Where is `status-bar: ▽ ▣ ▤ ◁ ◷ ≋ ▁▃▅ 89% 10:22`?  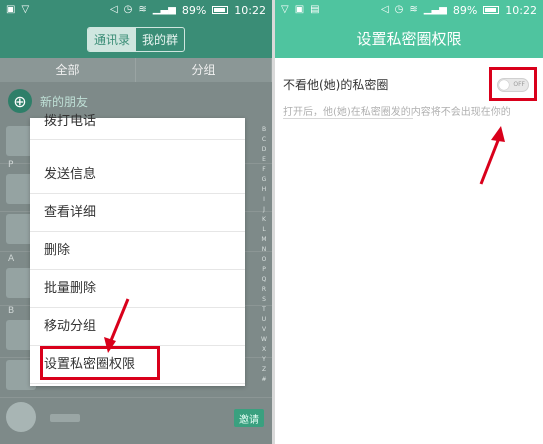 status-bar: ▽ ▣ ▤ ◁ ◷ ≋ ▁▃▅ 89% 10:22 is located at coordinates (409, 10).